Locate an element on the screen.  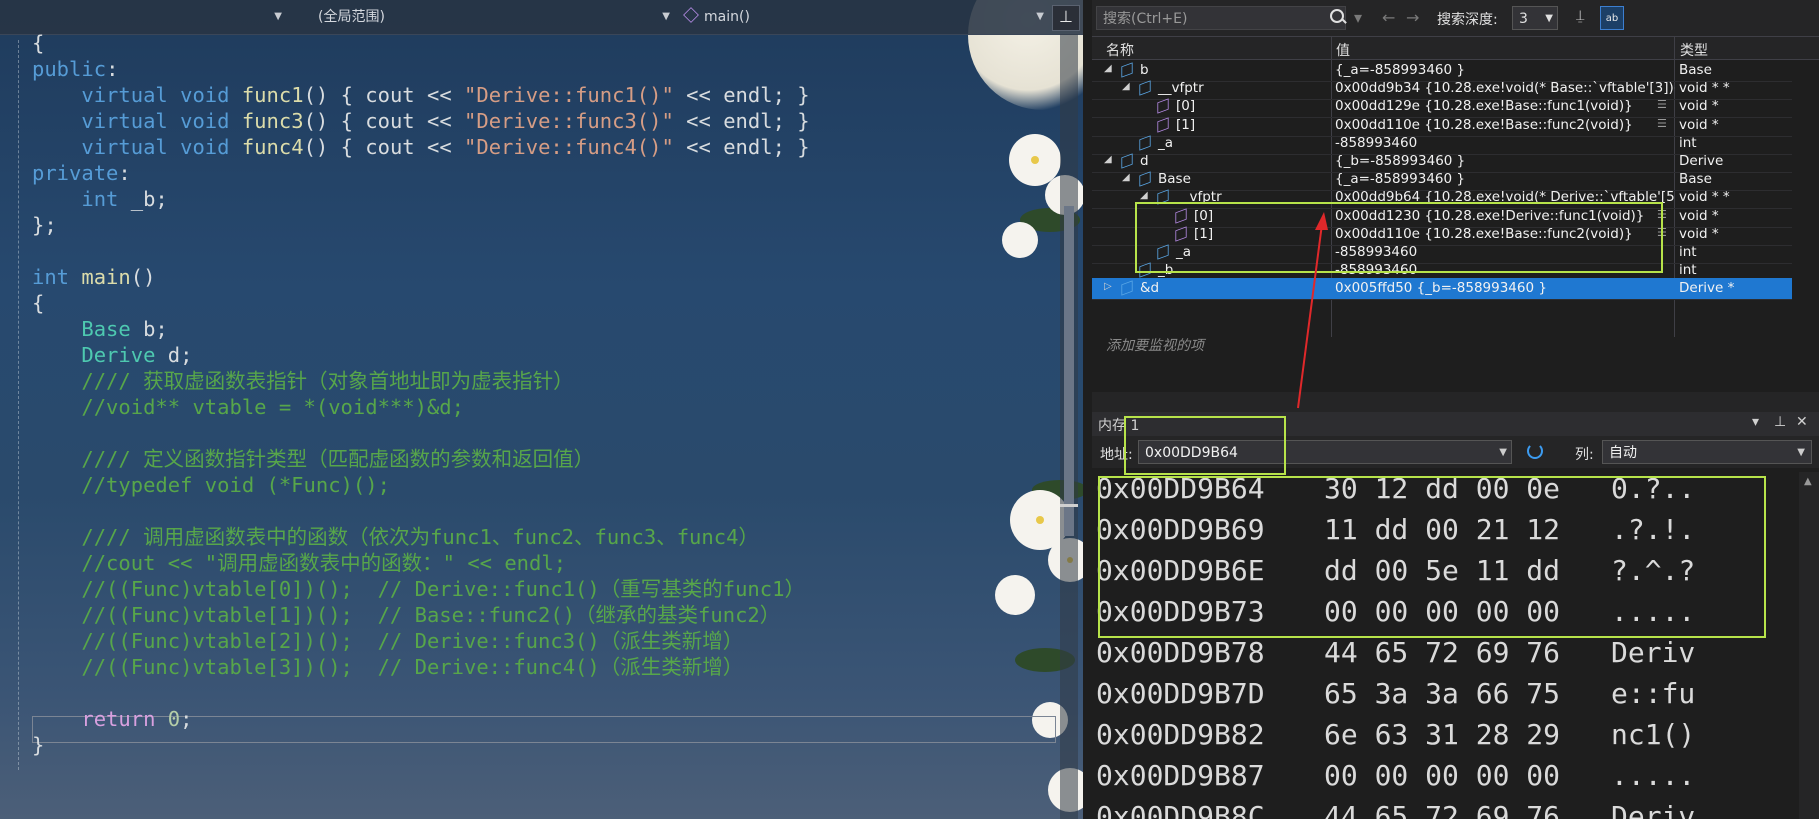
code-line: //void** vtable = *(void***)&d; is located at coordinates (421, 407).